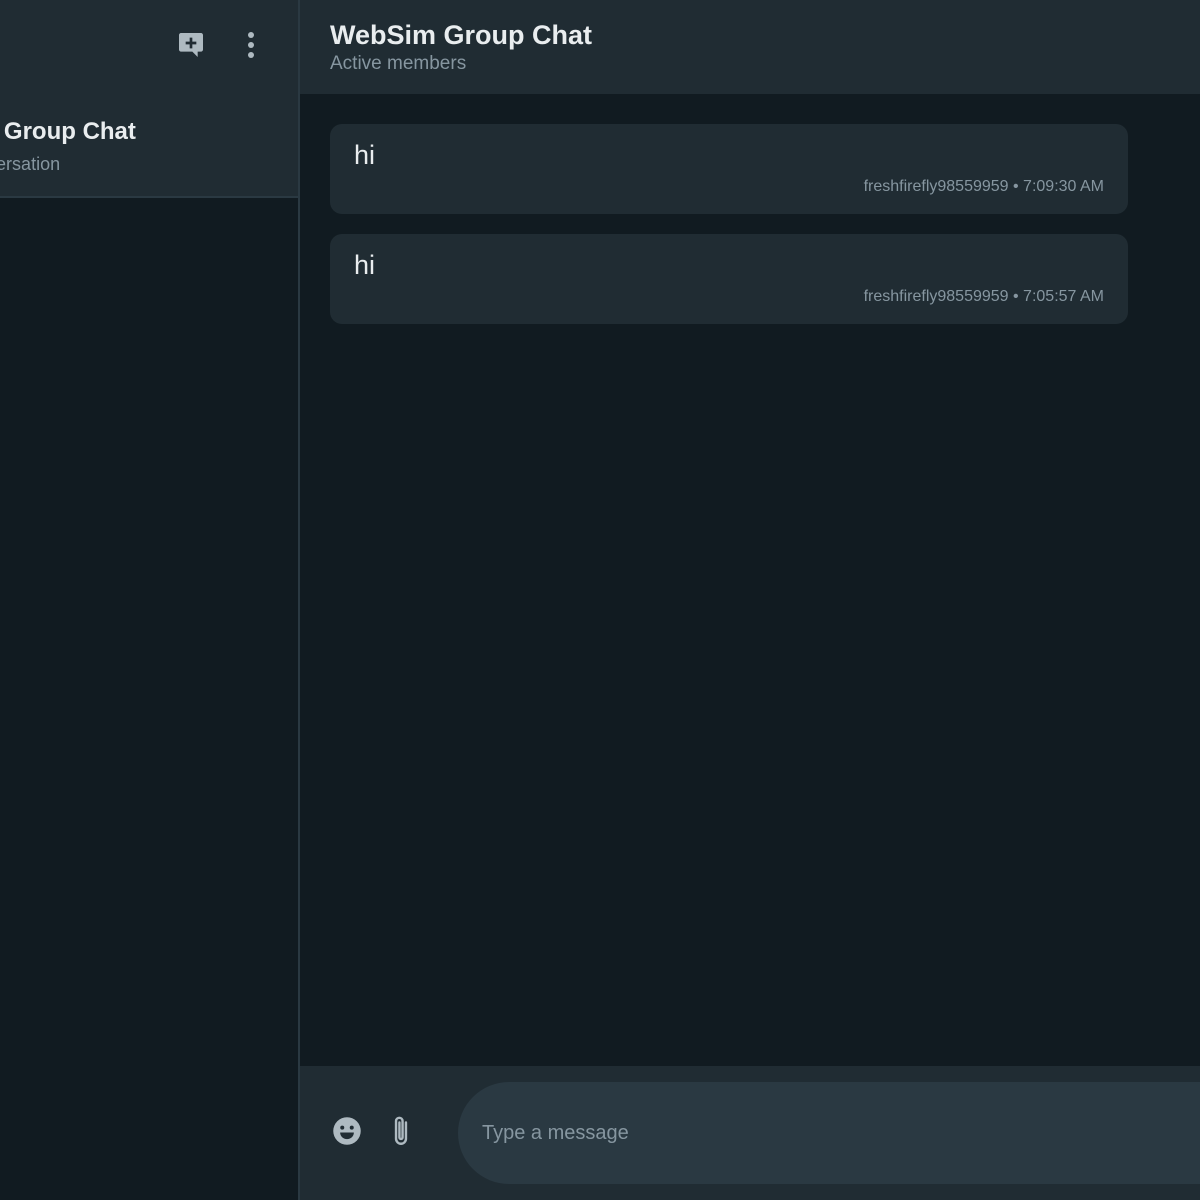  I want to click on message-meta: freshfirefly98559959 • 7:05:57 AM, so click(983, 296).